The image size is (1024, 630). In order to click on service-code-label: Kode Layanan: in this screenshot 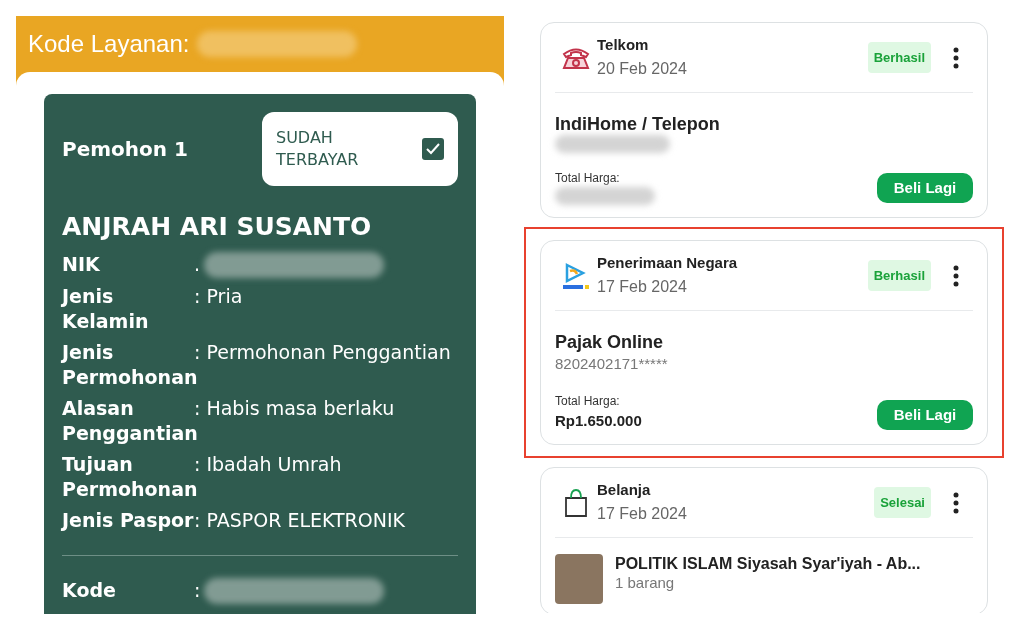, I will do `click(109, 44)`.